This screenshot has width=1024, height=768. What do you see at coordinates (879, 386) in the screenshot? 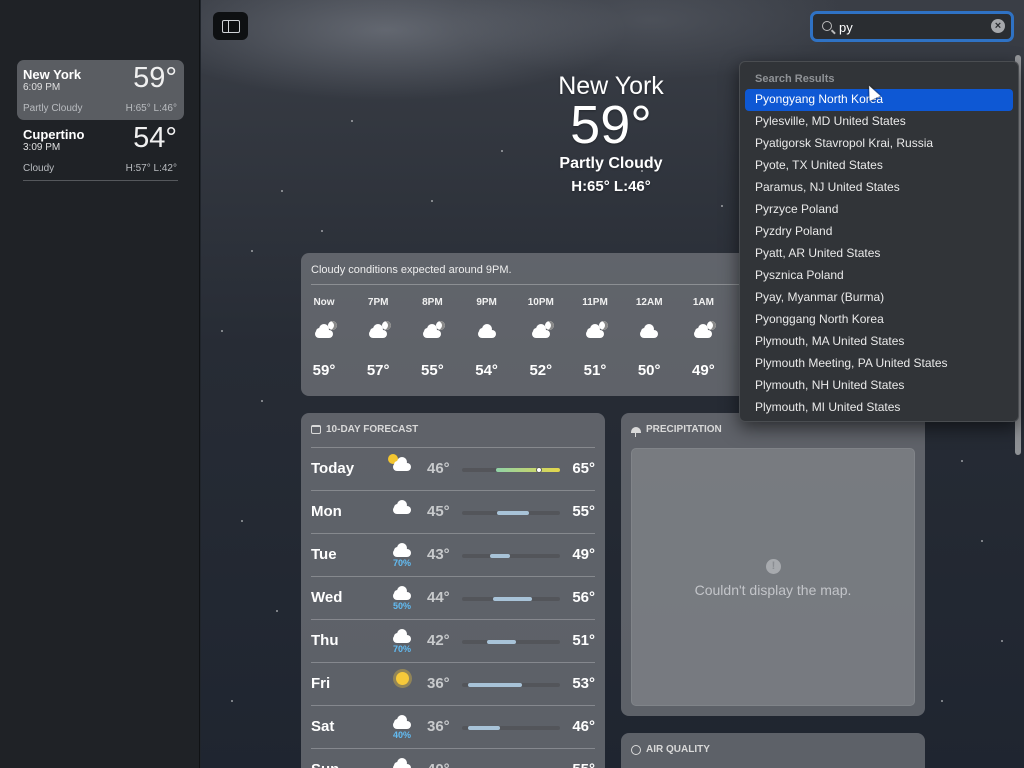
I see `search-result-item: Plymouth, NH United States` at bounding box center [879, 386].